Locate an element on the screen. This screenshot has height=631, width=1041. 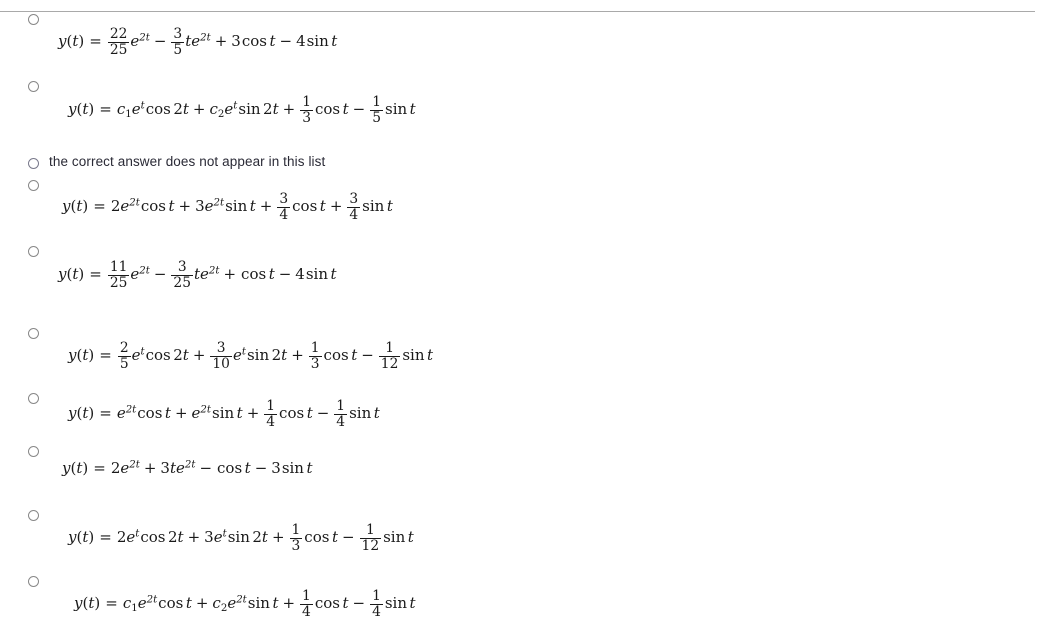
fraction: 11 25 is located at coordinates (118, 275).